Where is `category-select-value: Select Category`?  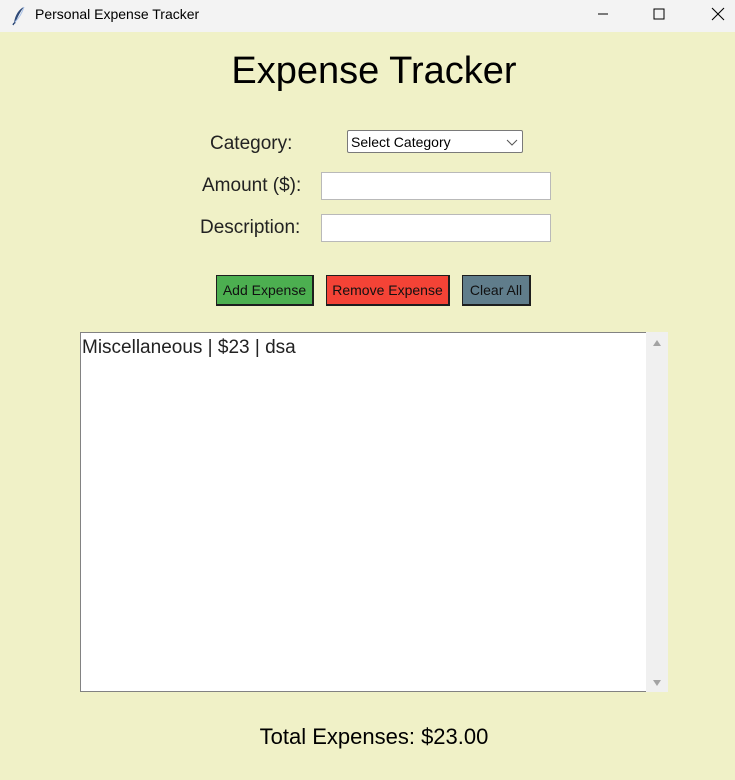 category-select-value: Select Category is located at coordinates (401, 142).